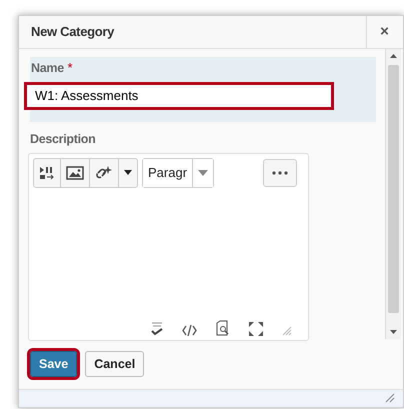 The height and width of the screenshot is (409, 404). I want to click on scrollbar, so click(393, 194).